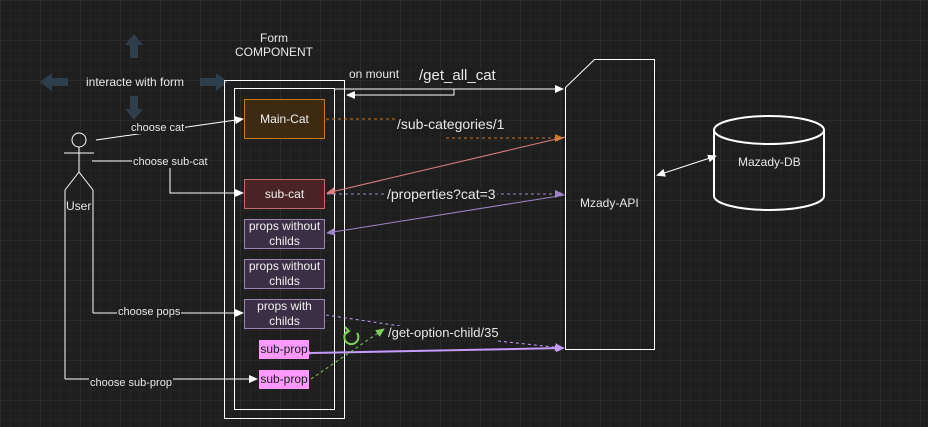 The height and width of the screenshot is (427, 928). Describe the element at coordinates (443, 332) in the screenshot. I see `option-child-endpoint: /get-option-child/35` at that location.